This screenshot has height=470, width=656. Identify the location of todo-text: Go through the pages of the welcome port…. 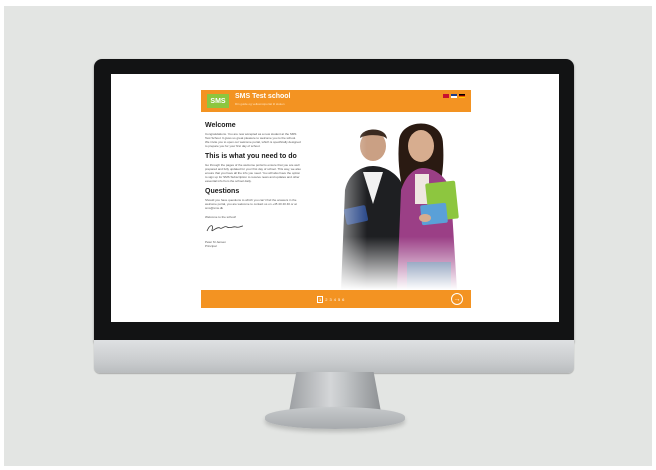
(253, 173).